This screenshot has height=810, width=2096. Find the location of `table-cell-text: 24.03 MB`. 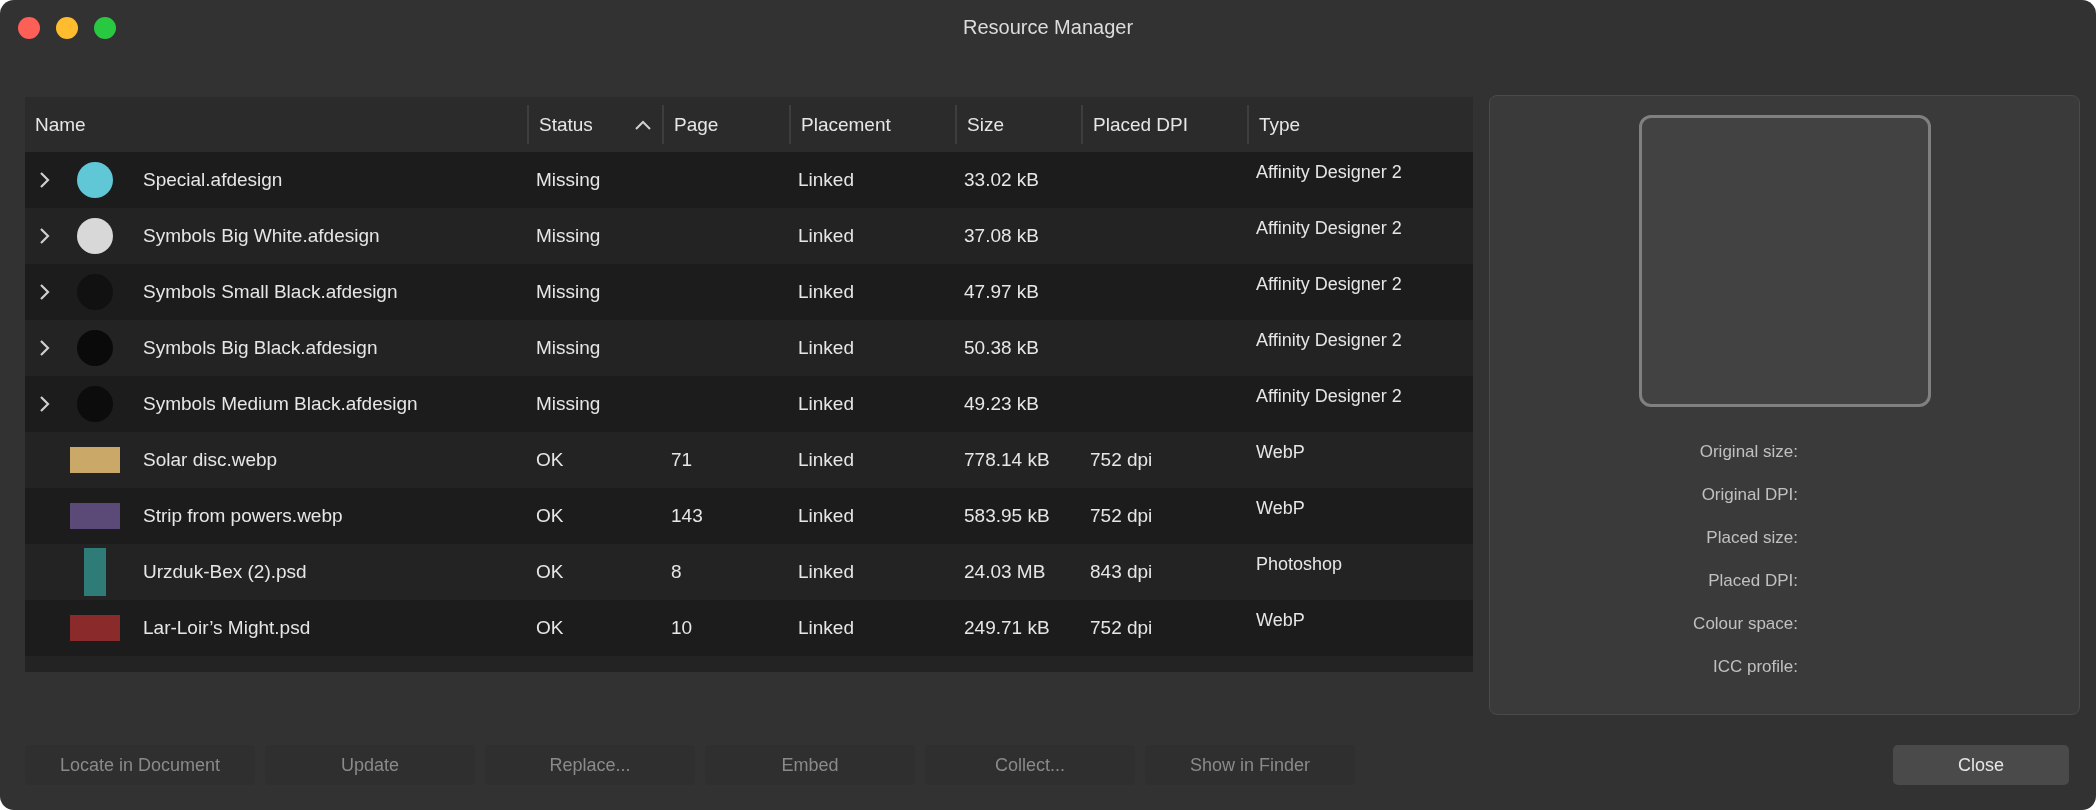

table-cell-text: 24.03 MB is located at coordinates (1005, 572).